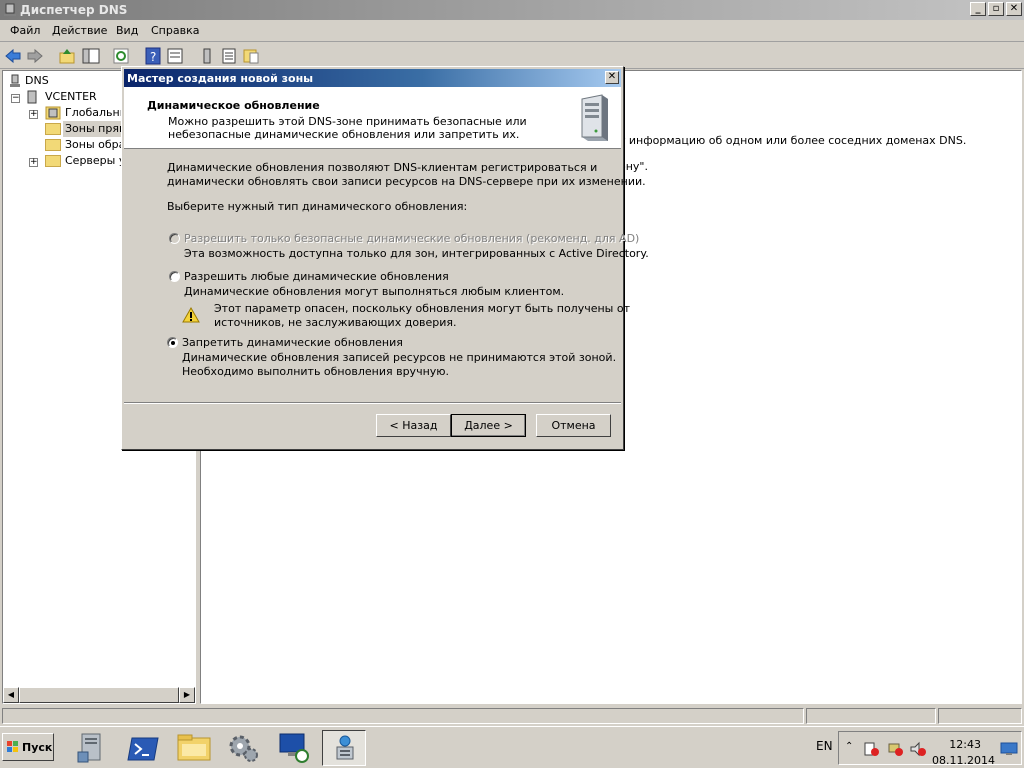 The height and width of the screenshot is (768, 1024). Describe the element at coordinates (335, 322) in the screenshot. I see `warning-line2: источников, не заслуживающих доверия.` at that location.